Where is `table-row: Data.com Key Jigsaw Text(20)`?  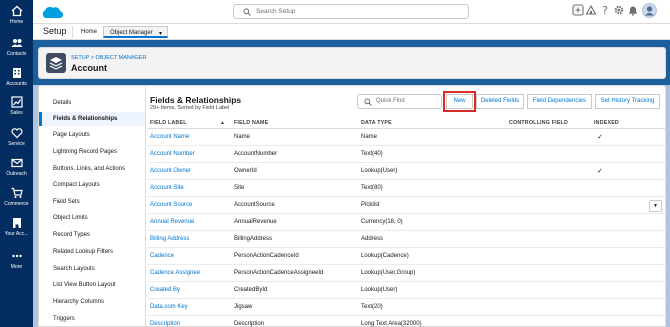
table-row: Data.com Key Jigsaw Text(20) is located at coordinates (406, 308).